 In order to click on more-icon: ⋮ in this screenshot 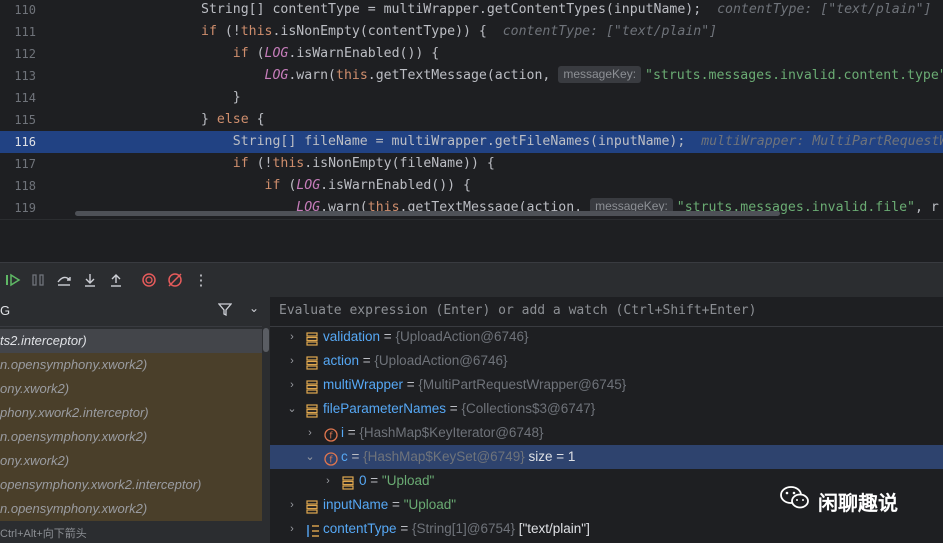, I will do `click(201, 280)`.